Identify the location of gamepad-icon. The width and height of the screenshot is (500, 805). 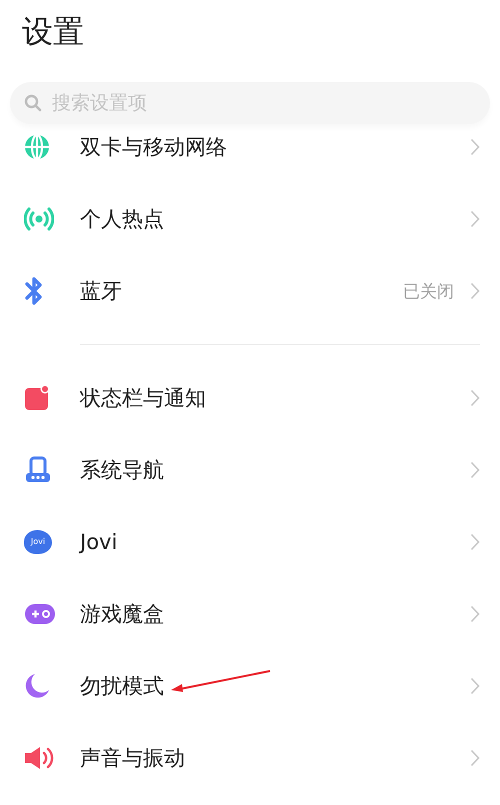
(40, 614).